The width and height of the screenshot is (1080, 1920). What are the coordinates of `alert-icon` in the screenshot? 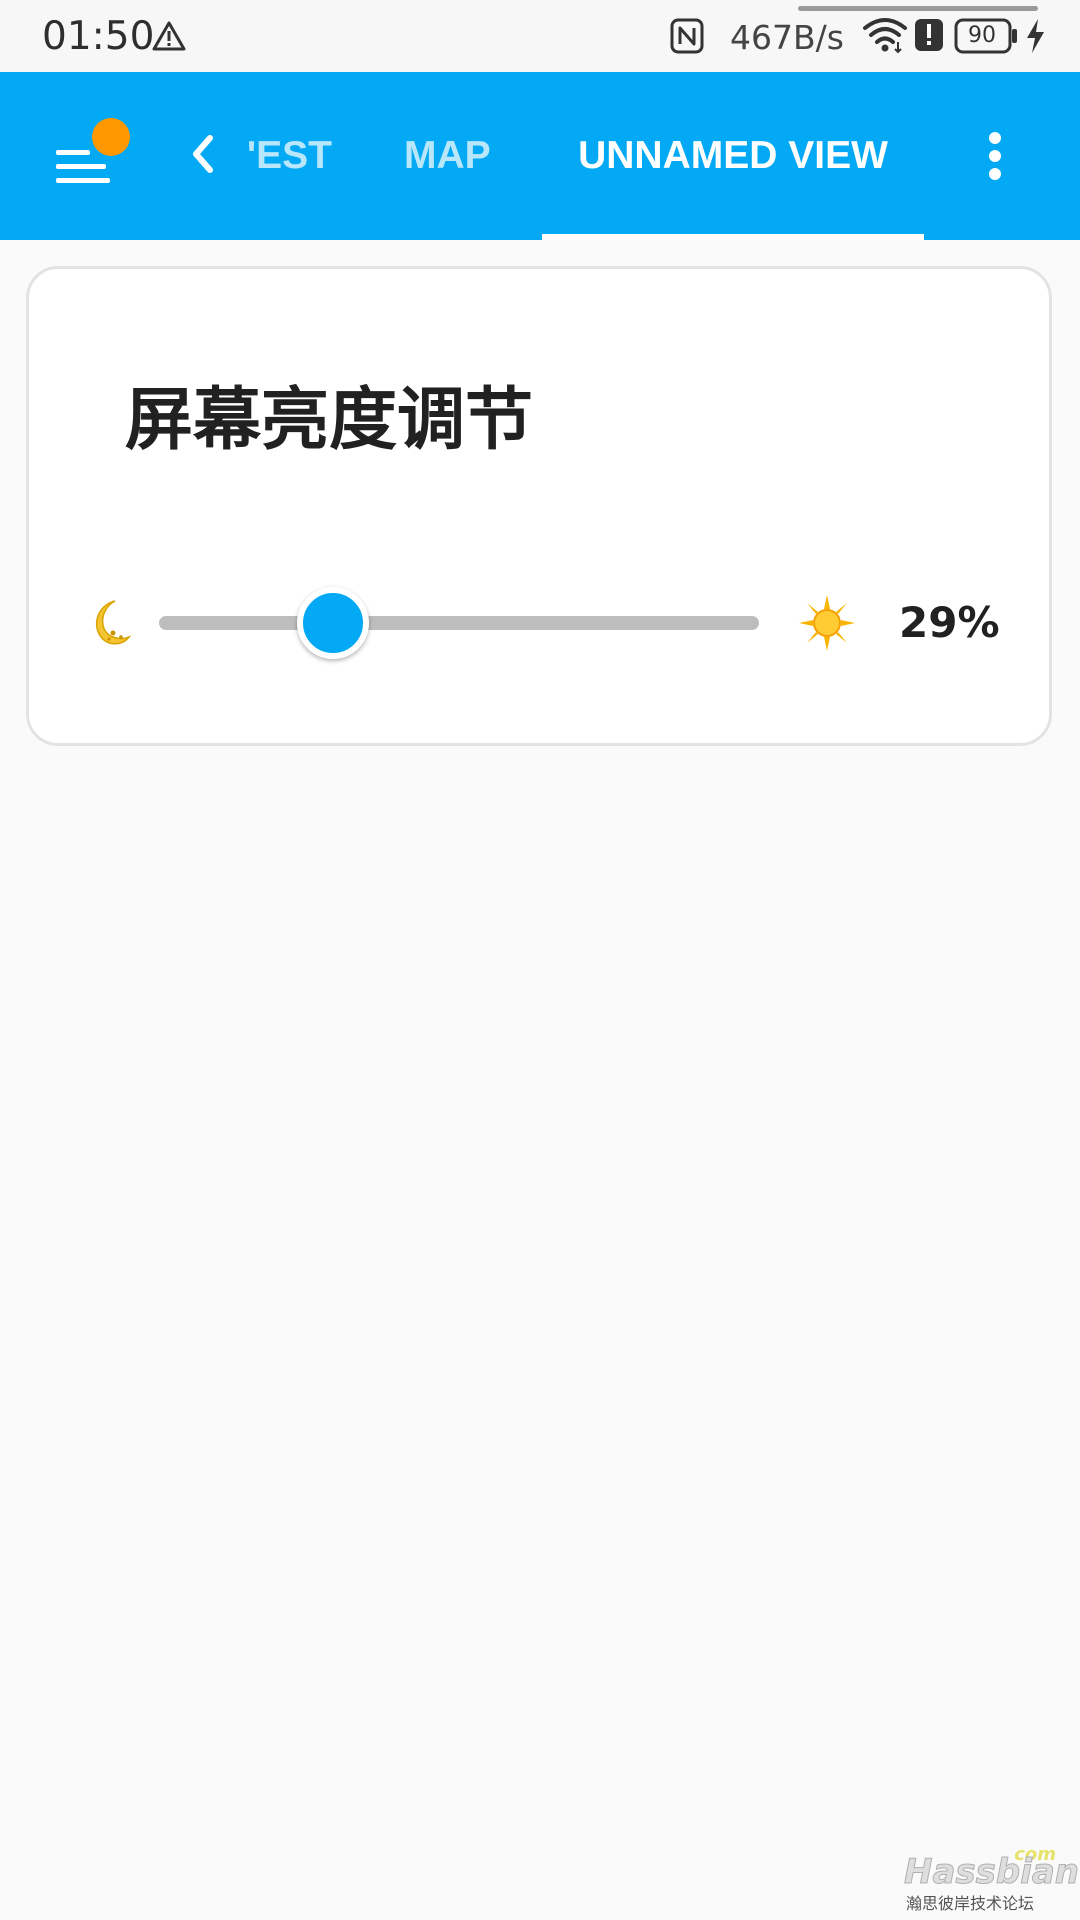 It's located at (929, 35).